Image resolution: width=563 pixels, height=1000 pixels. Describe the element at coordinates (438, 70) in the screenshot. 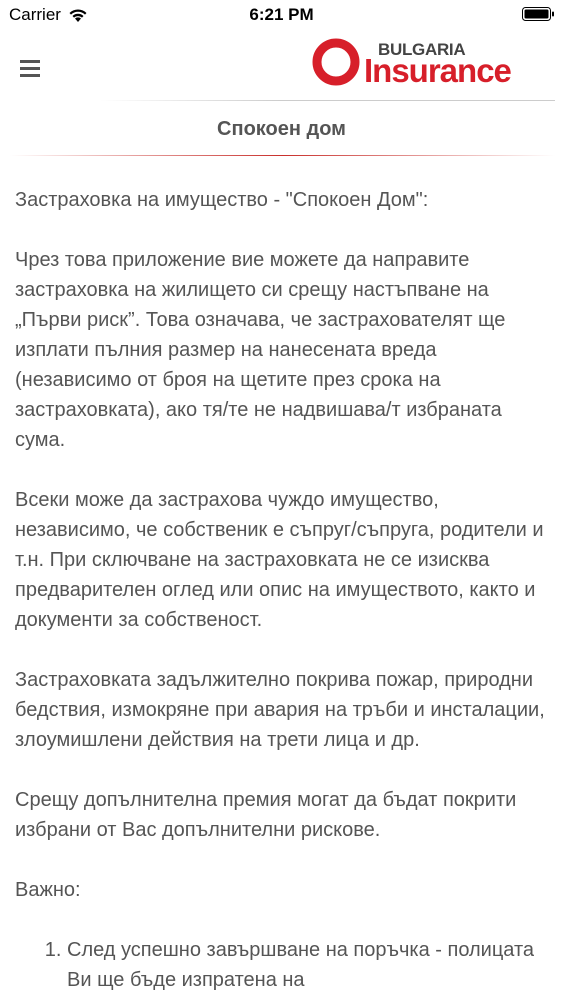

I see `logo-text-insurance: Insurance` at that location.